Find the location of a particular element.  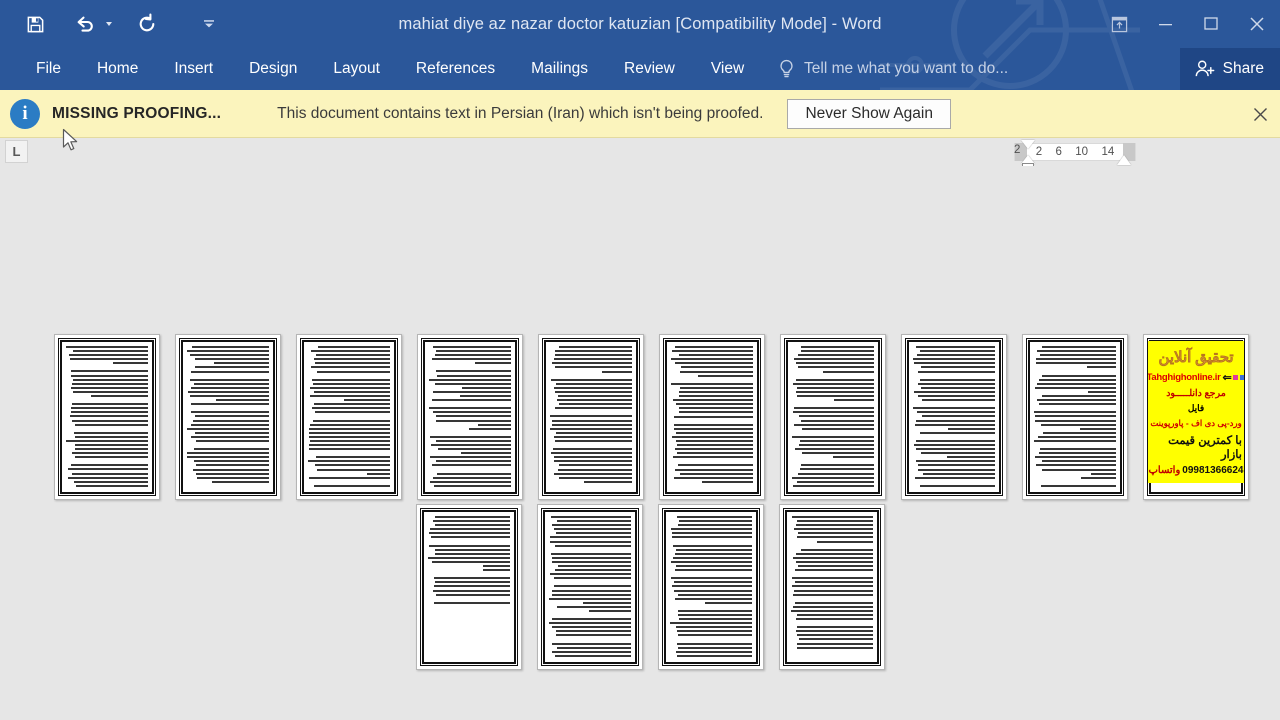

undo-dropdown-button is located at coordinates (109, 24).